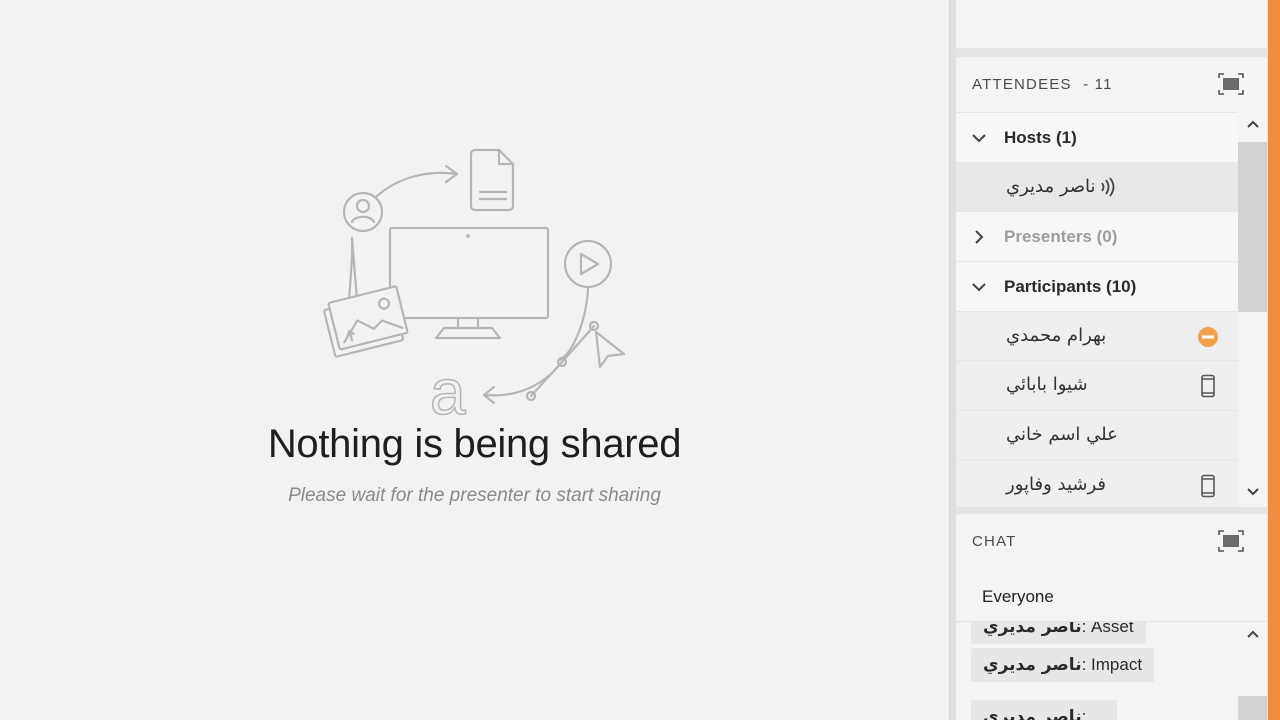 This screenshot has width=1280, height=720. I want to click on chat-scrollbar, so click(1252, 671).